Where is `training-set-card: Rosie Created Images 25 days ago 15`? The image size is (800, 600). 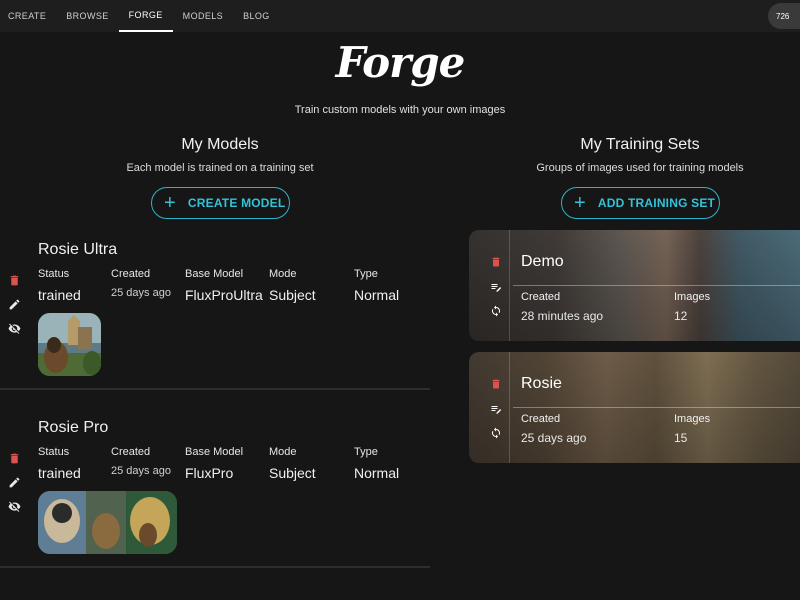
training-set-card: Rosie Created Images 25 days ago 15 is located at coordinates (634, 407).